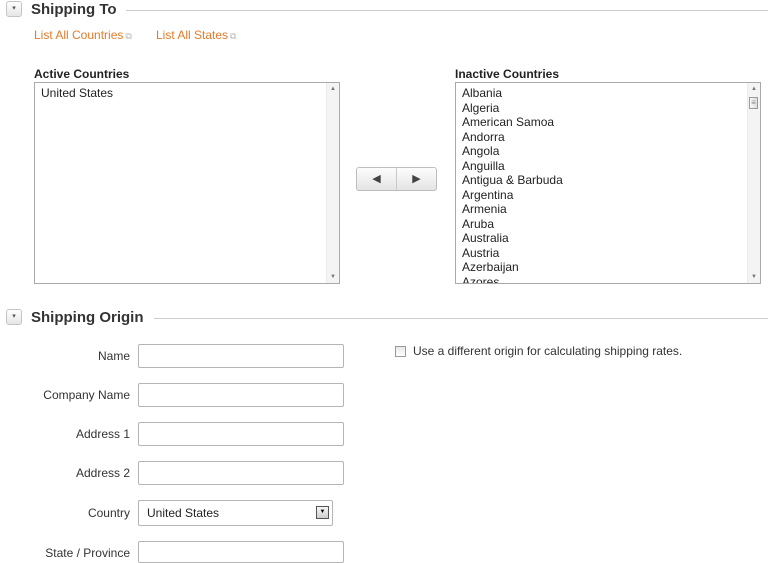 The height and width of the screenshot is (563, 768). What do you see at coordinates (602, 108) in the screenshot?
I see `list-item: Algeria` at bounding box center [602, 108].